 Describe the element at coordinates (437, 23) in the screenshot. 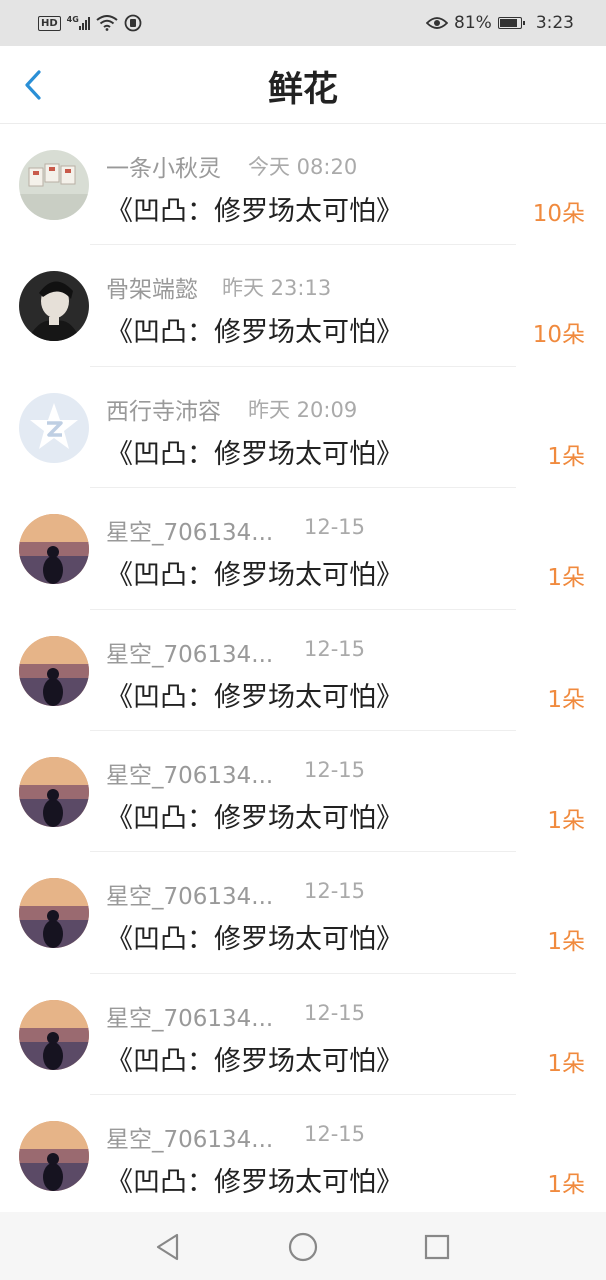

I see `eye-icon` at that location.